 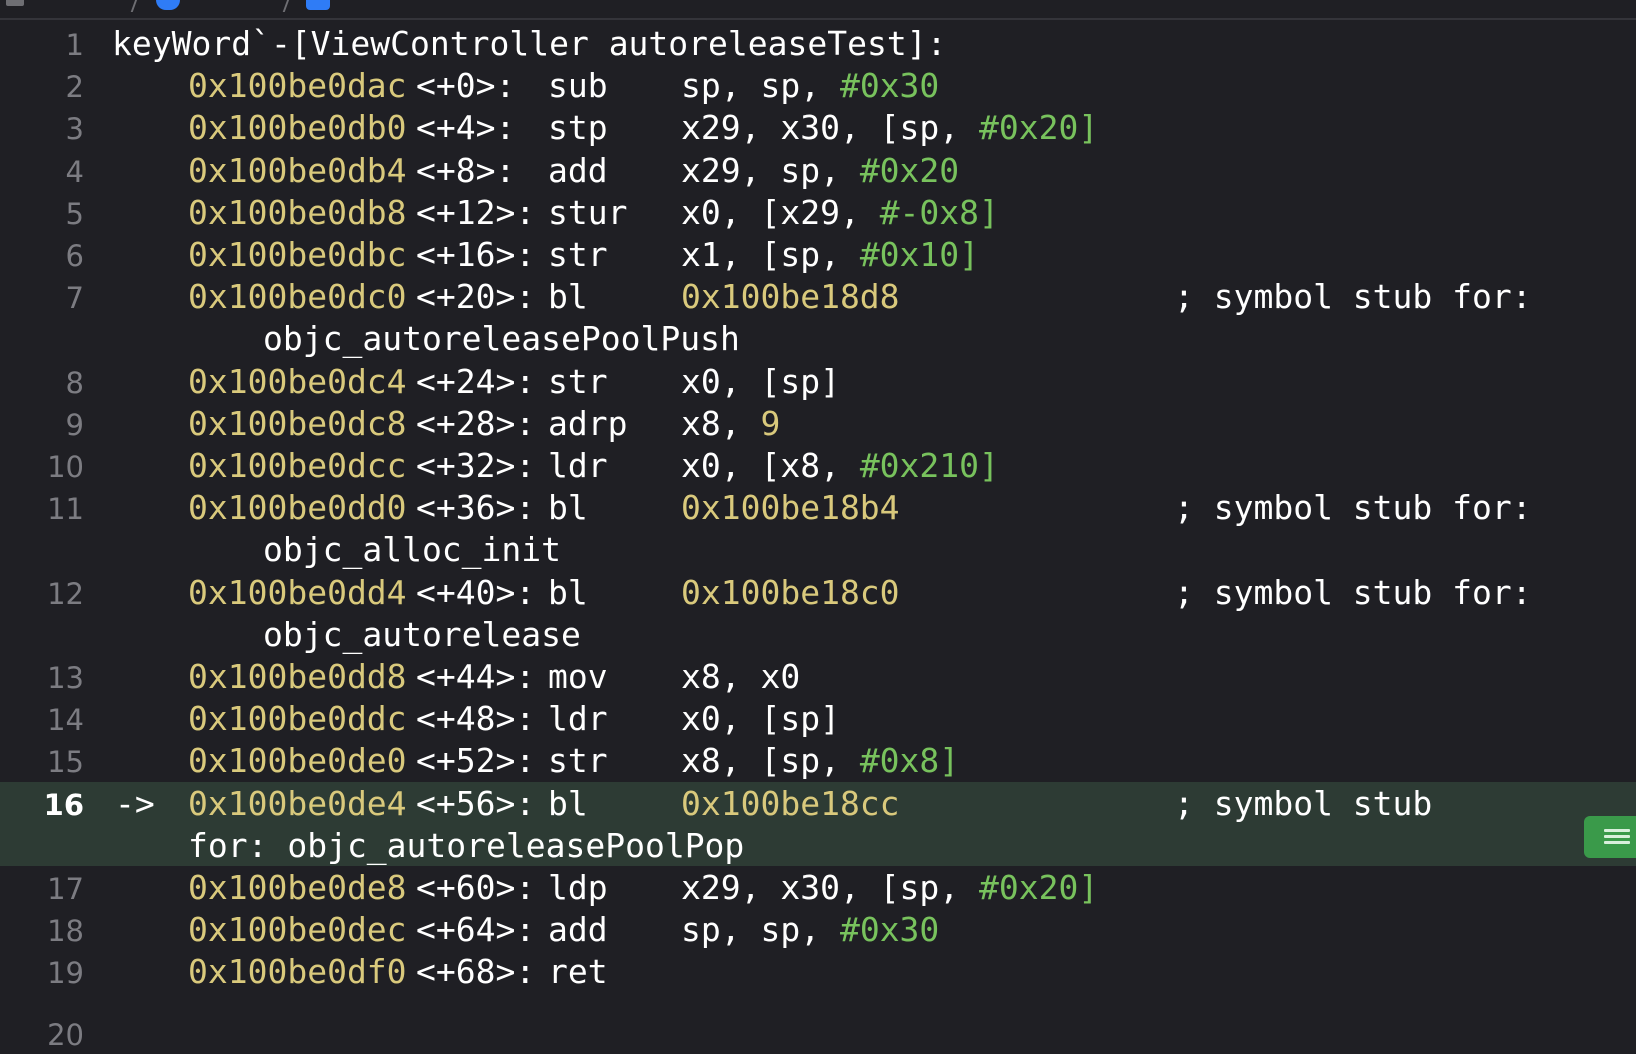 I want to click on line-number: 4, so click(x=74, y=171).